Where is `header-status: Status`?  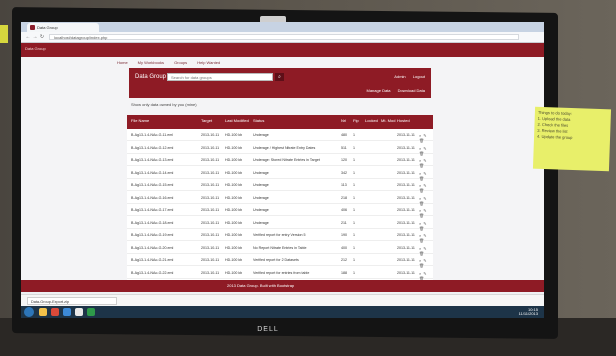 header-status: Status is located at coordinates (258, 120).